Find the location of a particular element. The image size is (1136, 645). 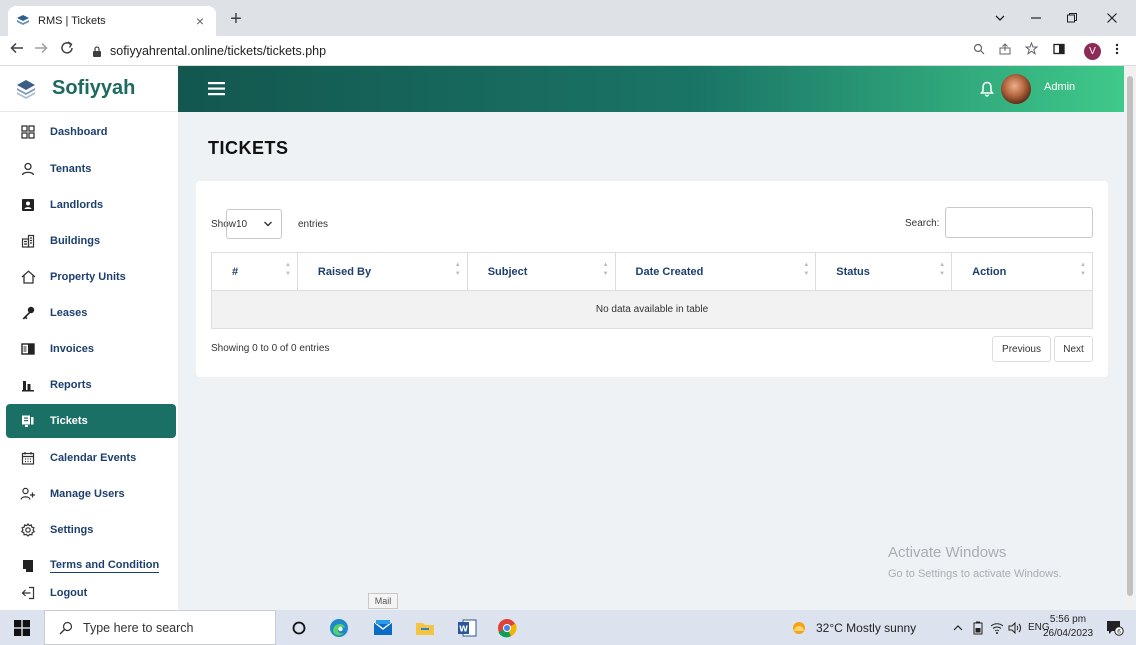

sidebar-item-label: Tickets is located at coordinates (69, 421).